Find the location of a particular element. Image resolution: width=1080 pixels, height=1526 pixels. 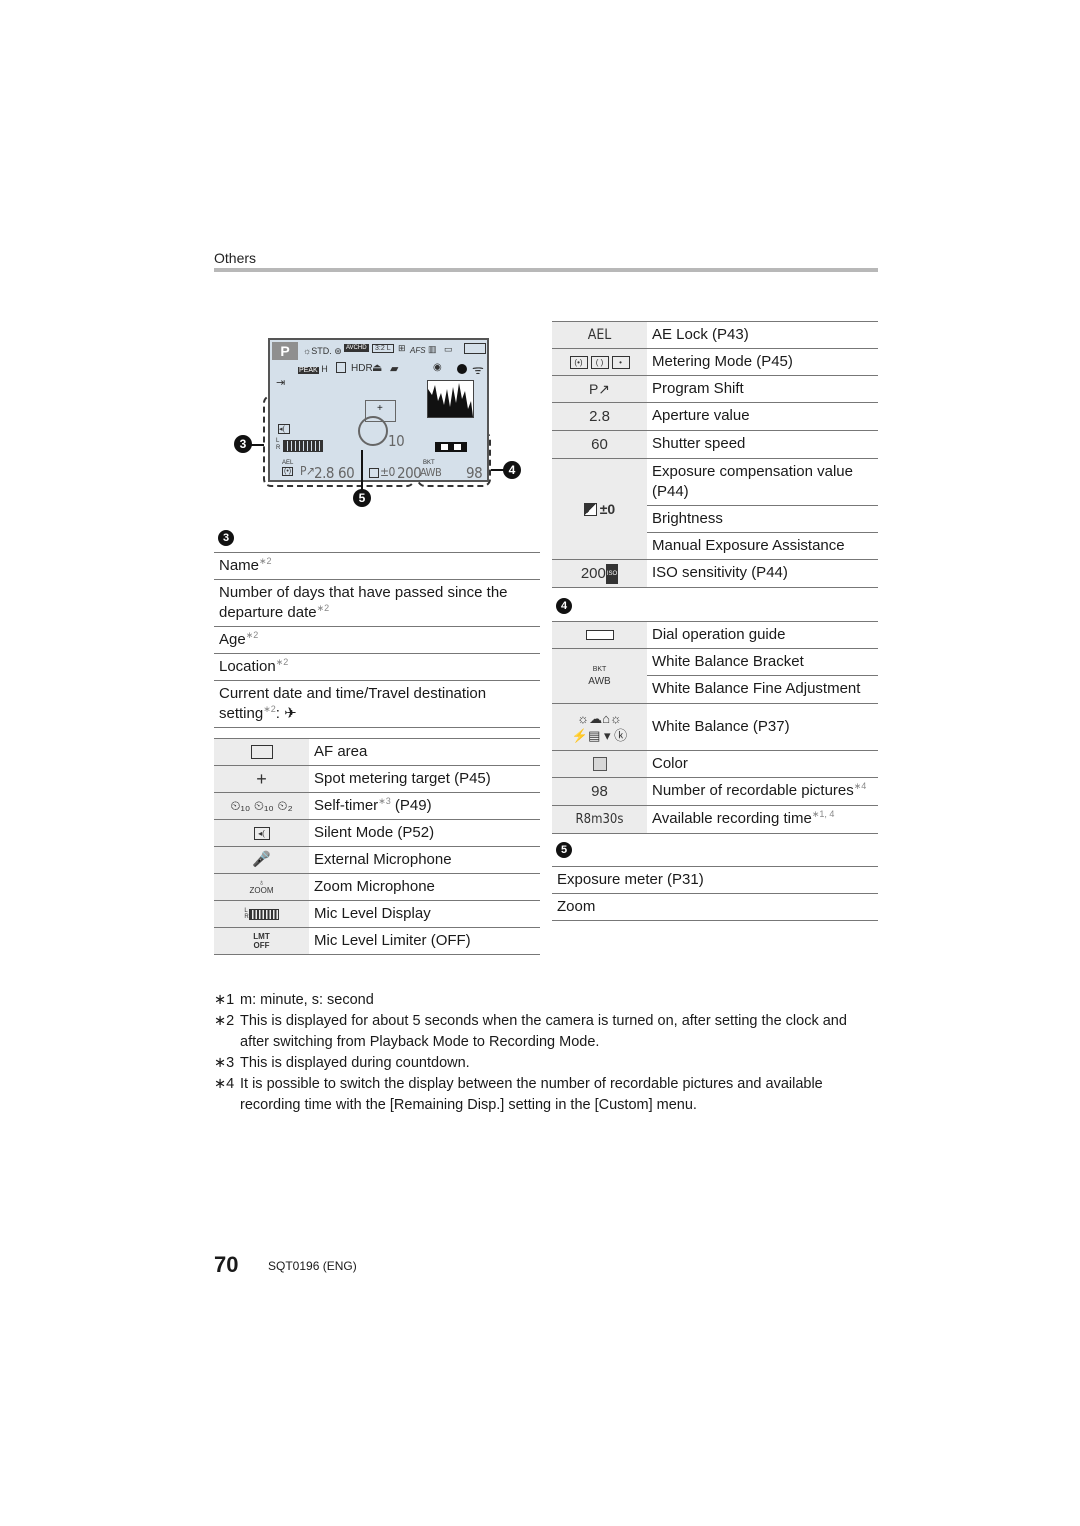

iso-symbol: 200 ISO is located at coordinates (599, 573).